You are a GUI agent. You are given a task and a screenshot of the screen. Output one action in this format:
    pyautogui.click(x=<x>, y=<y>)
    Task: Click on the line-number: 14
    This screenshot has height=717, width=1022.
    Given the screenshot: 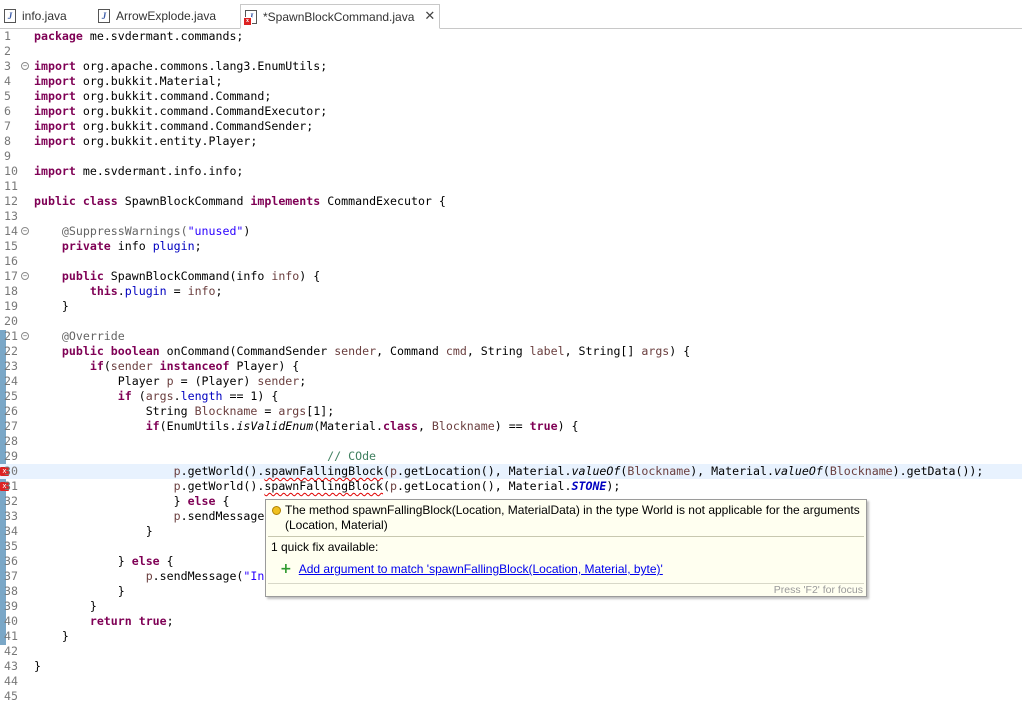 What is the action you would take?
    pyautogui.click(x=11, y=231)
    